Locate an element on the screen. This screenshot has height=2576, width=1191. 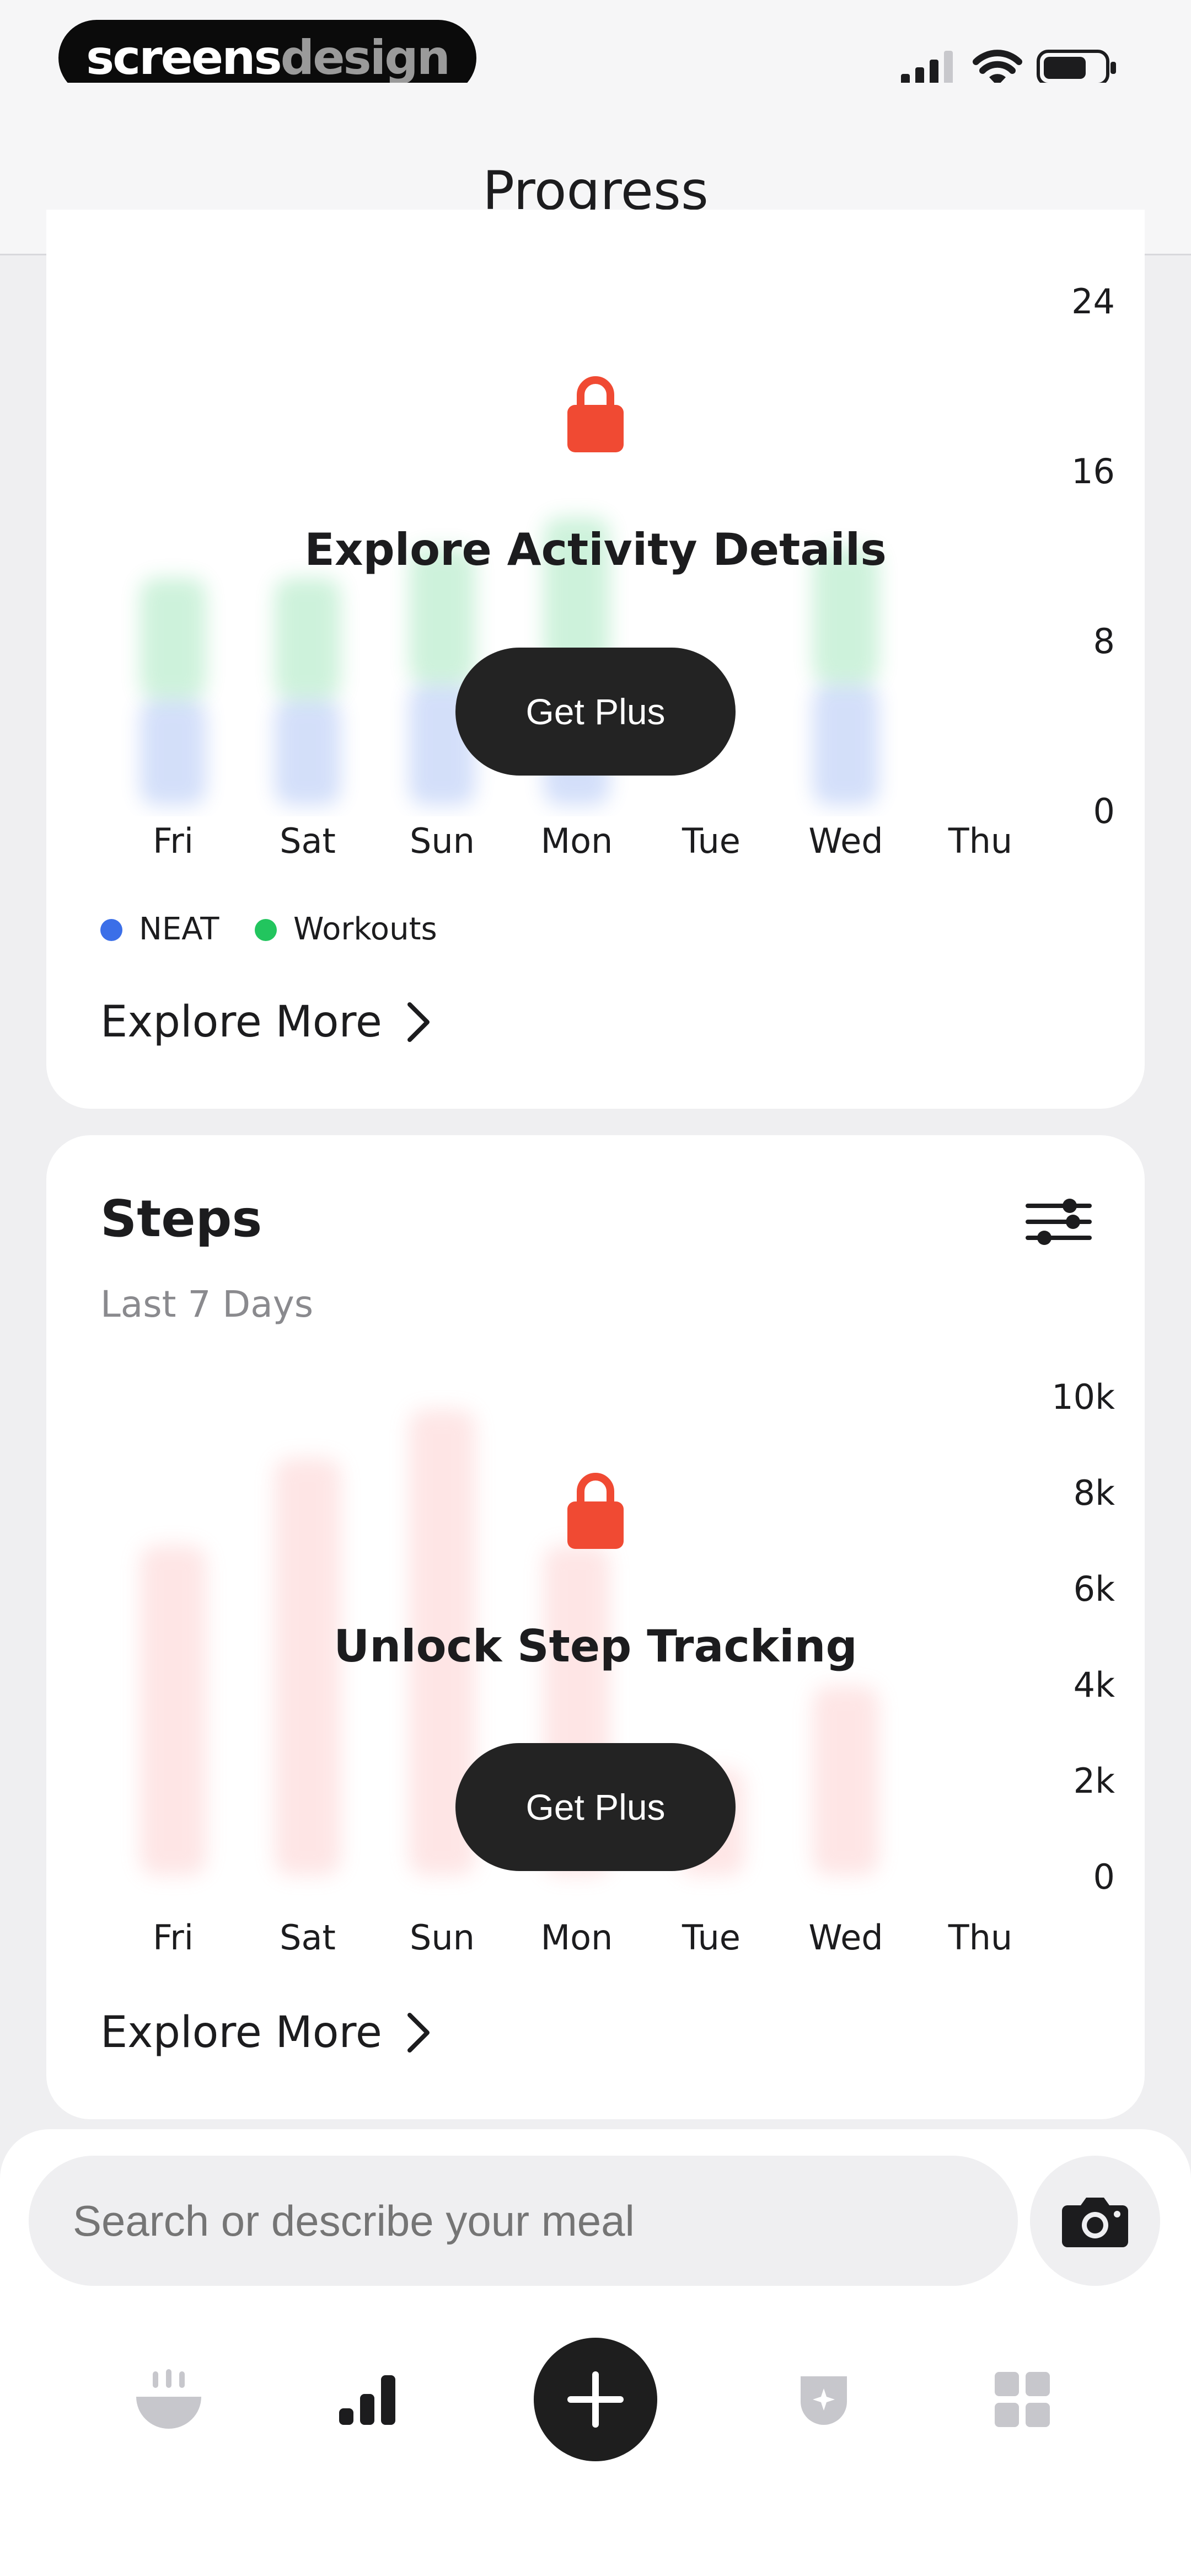
steps-y-tick: 4k is located at coordinates (1094, 1685).